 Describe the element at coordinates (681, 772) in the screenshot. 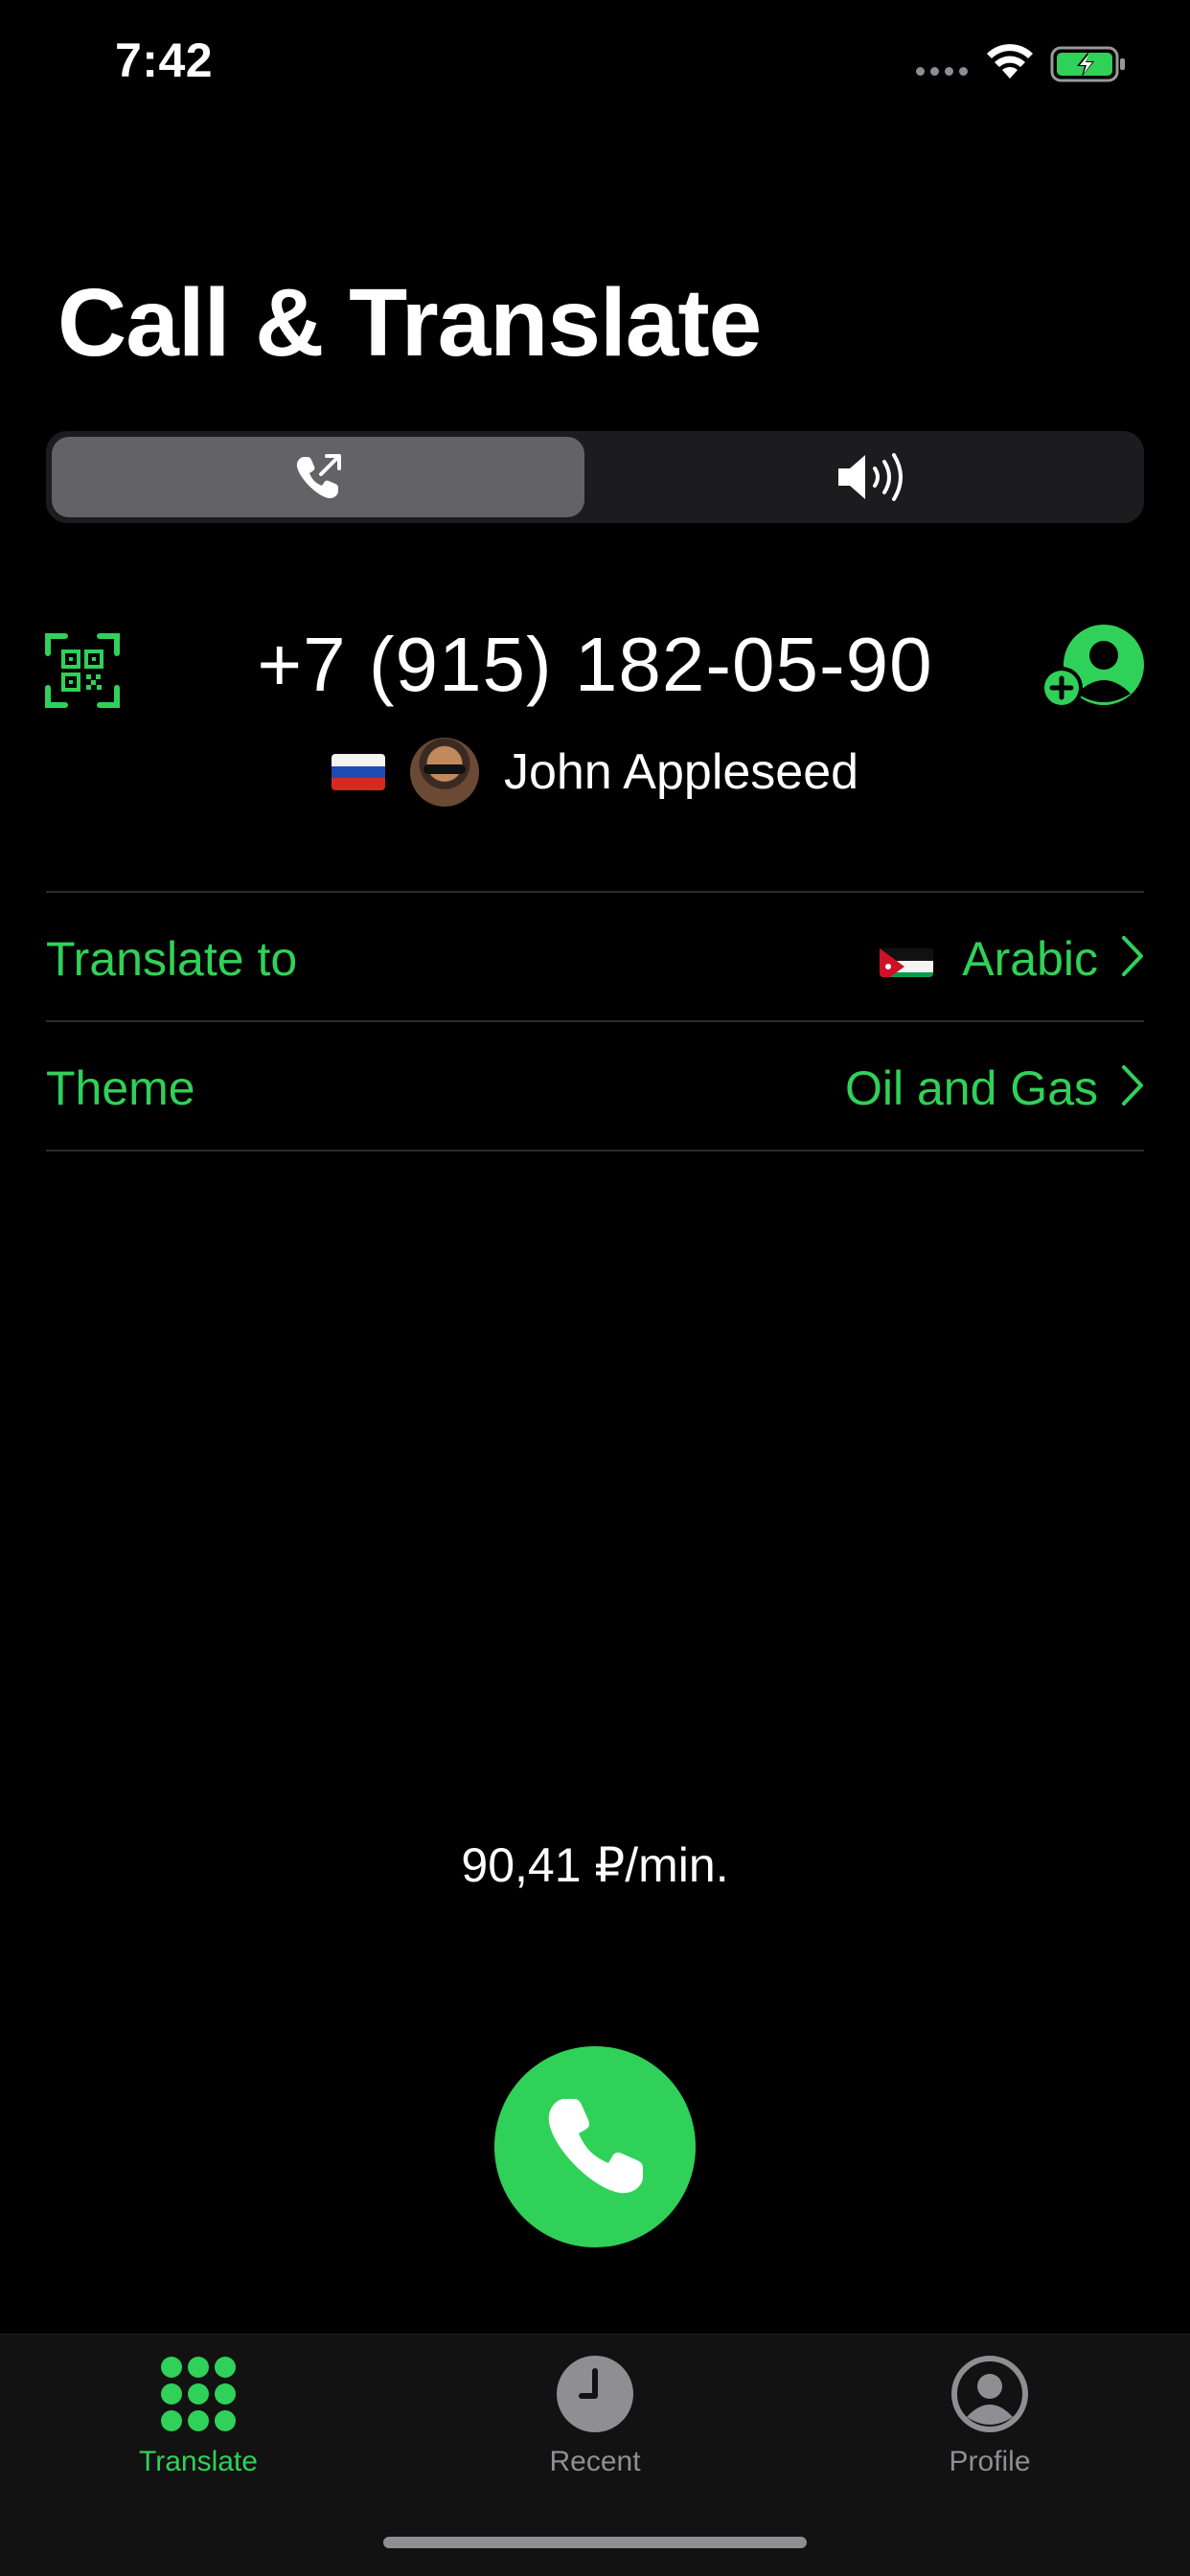

I see `contact-name: John Appleseed` at that location.